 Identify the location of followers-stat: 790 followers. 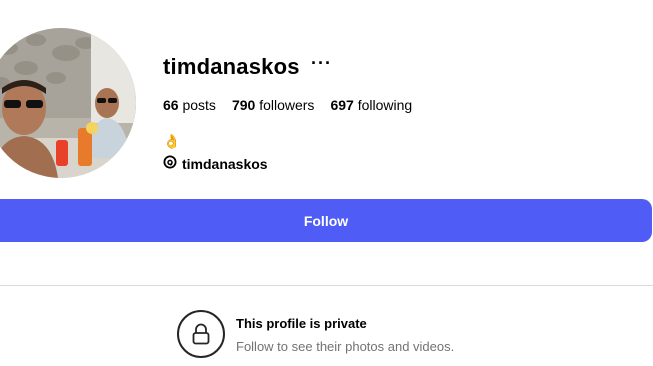
(273, 105).